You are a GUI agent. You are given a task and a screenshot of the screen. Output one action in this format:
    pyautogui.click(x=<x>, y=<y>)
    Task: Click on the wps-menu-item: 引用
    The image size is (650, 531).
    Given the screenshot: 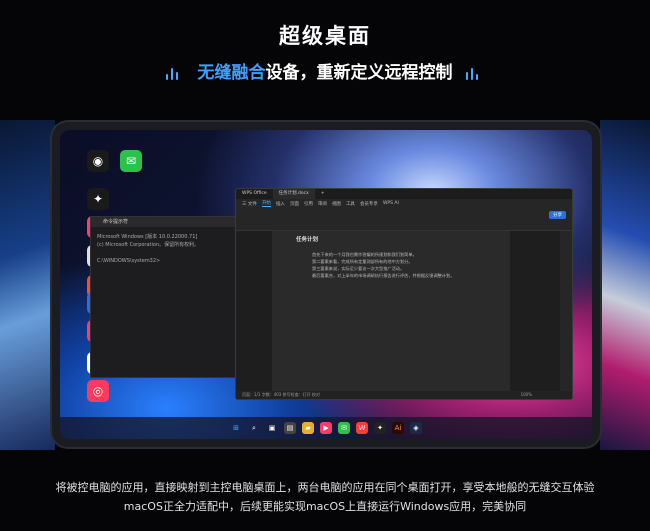 What is the action you would take?
    pyautogui.click(x=308, y=204)
    